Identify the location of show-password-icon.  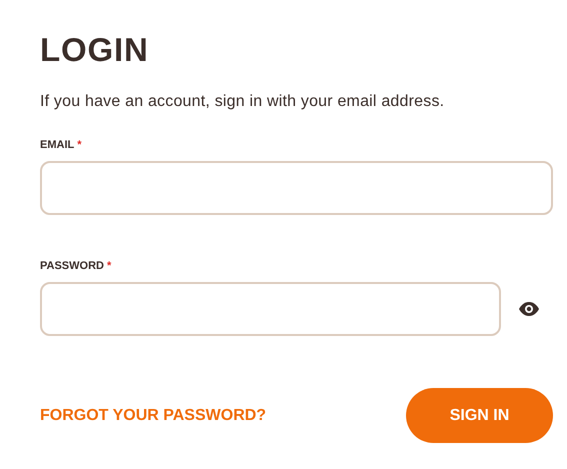
(529, 309).